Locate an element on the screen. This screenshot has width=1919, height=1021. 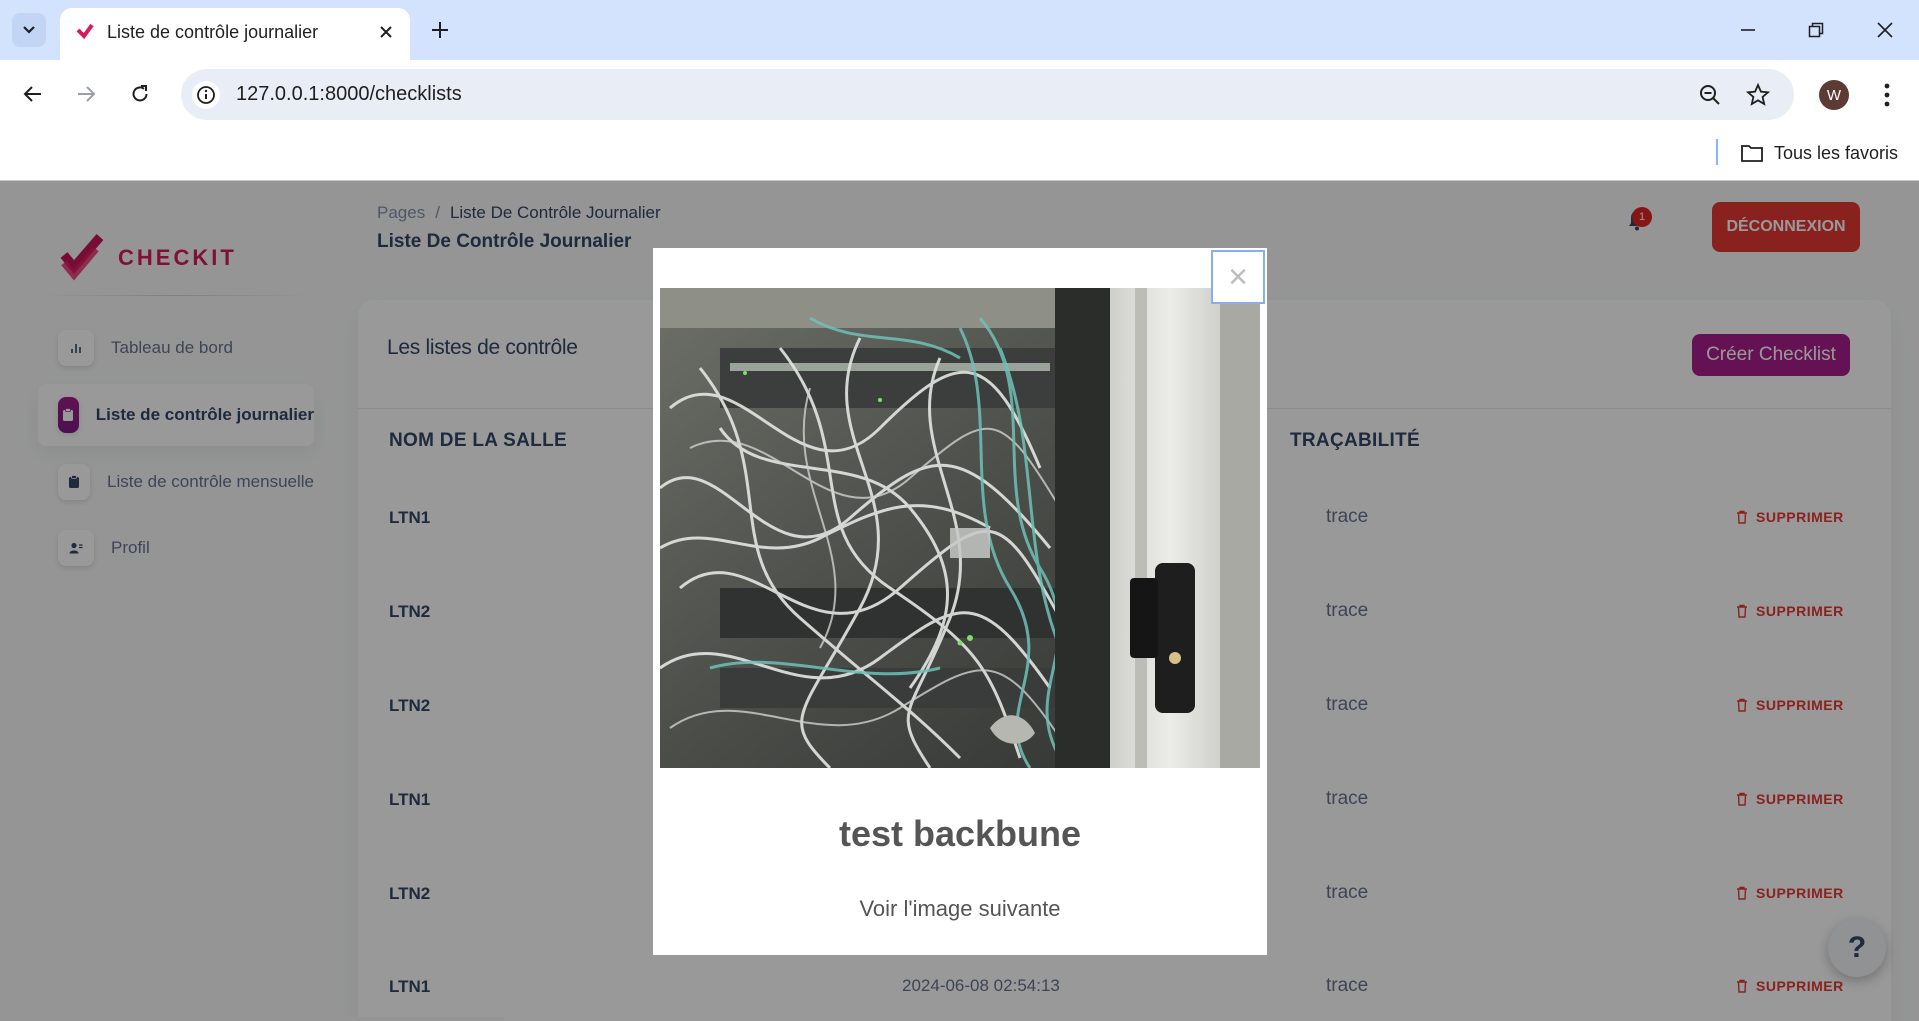
restore-button is located at coordinates (1816, 30).